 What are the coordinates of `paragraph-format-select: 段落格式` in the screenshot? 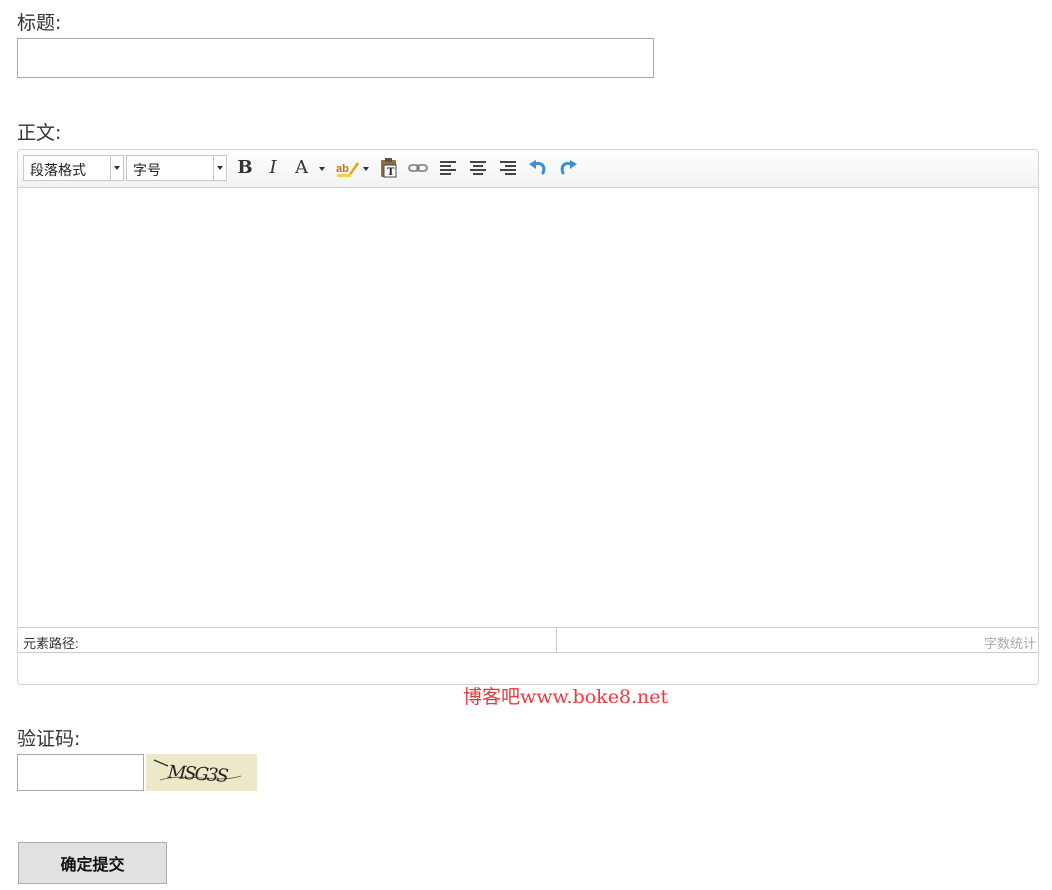 It's located at (73, 168).